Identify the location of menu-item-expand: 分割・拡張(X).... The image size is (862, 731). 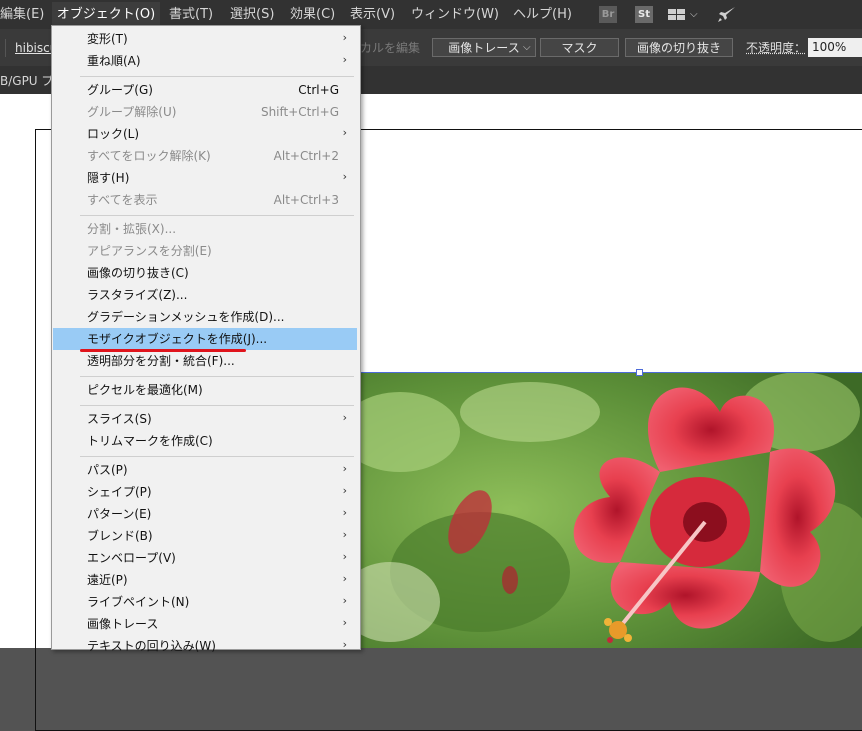
(205, 229).